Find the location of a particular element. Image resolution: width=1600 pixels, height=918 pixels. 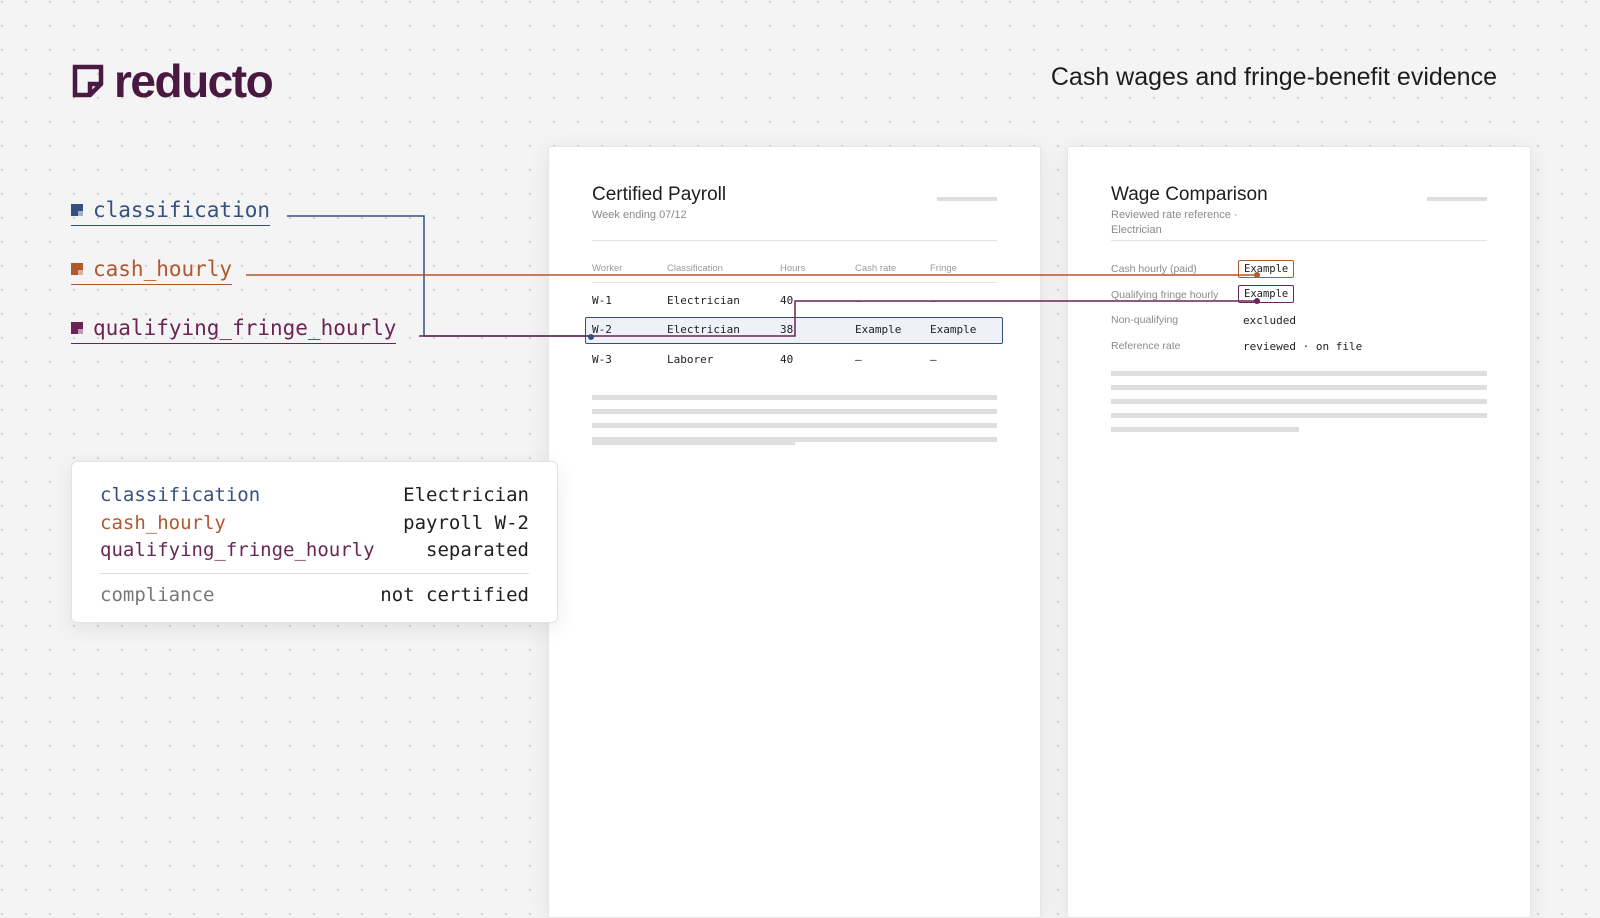

field-qualifying-fringe-hourly: qualifying_fringe_hourly is located at coordinates (234, 330).